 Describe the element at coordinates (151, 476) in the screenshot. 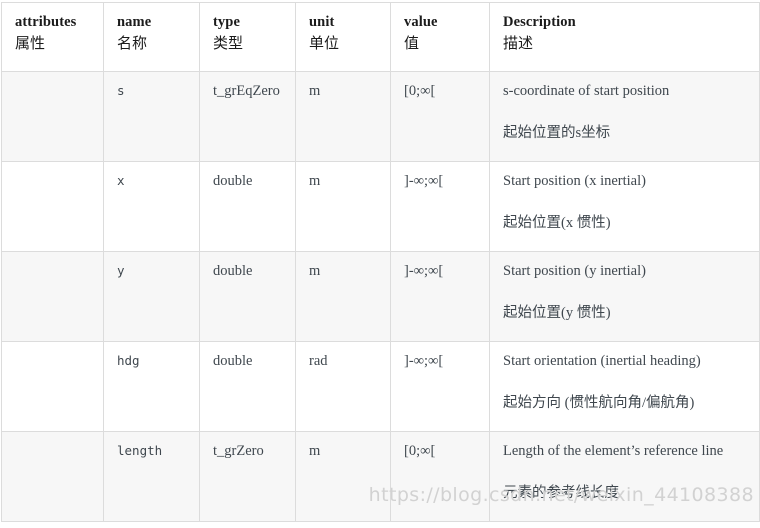

I see `cell-name: length` at that location.